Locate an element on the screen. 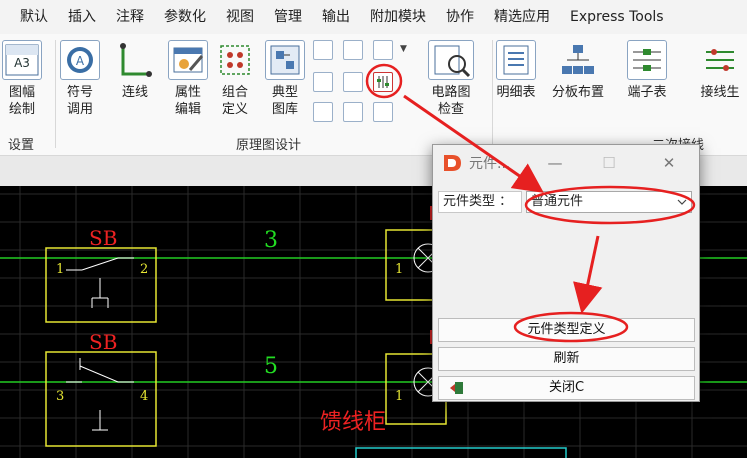  component-type-row: 元件类型 ： 普通元件 is located at coordinates (565, 202).